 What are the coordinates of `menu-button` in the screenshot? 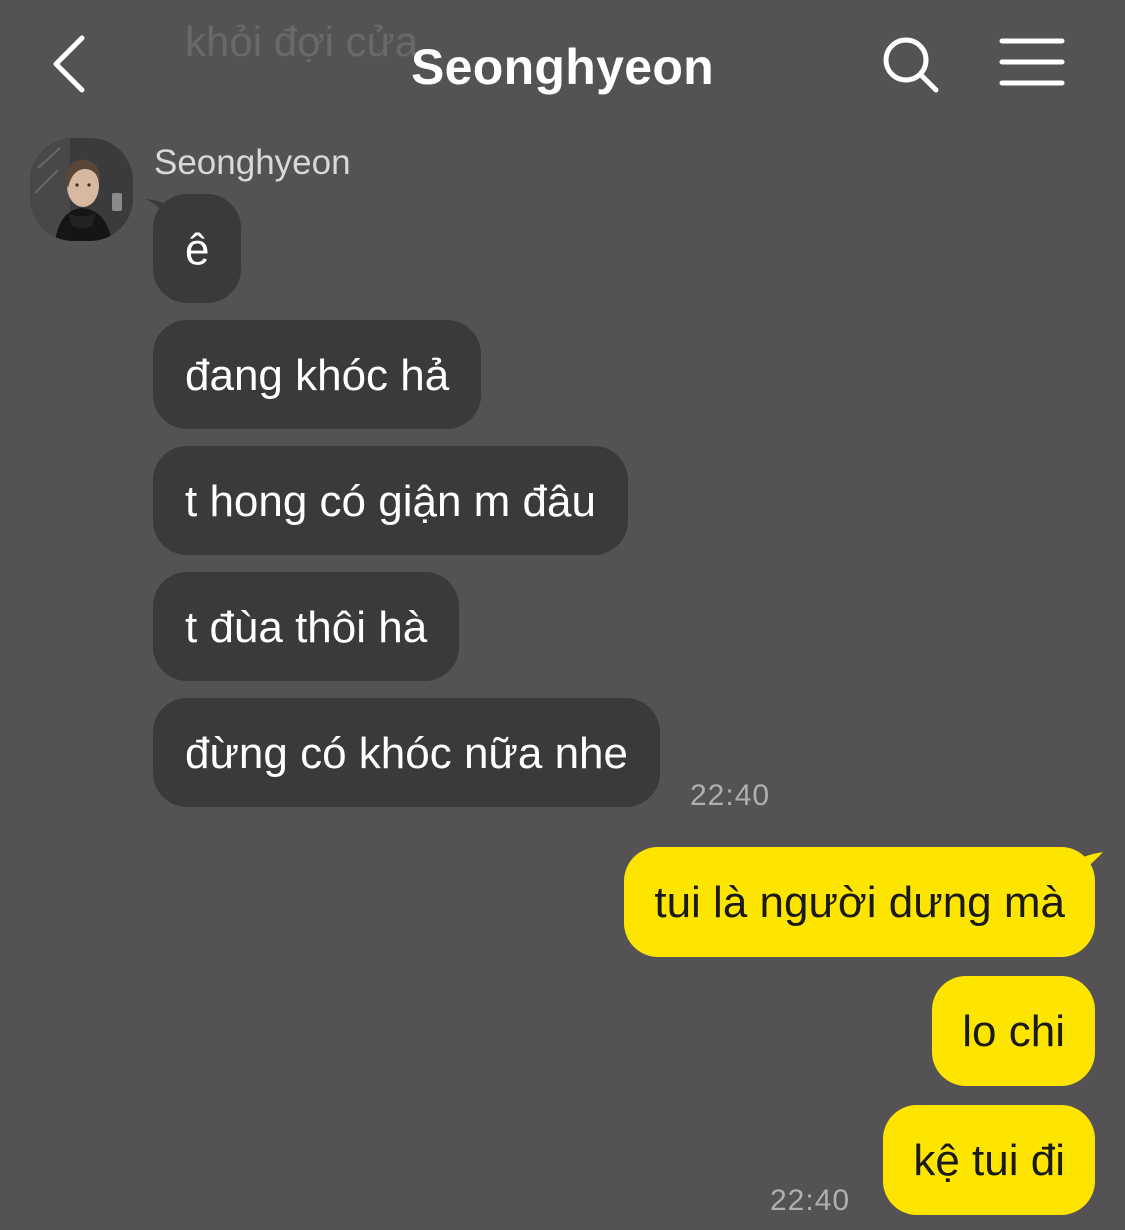 It's located at (1033, 62).